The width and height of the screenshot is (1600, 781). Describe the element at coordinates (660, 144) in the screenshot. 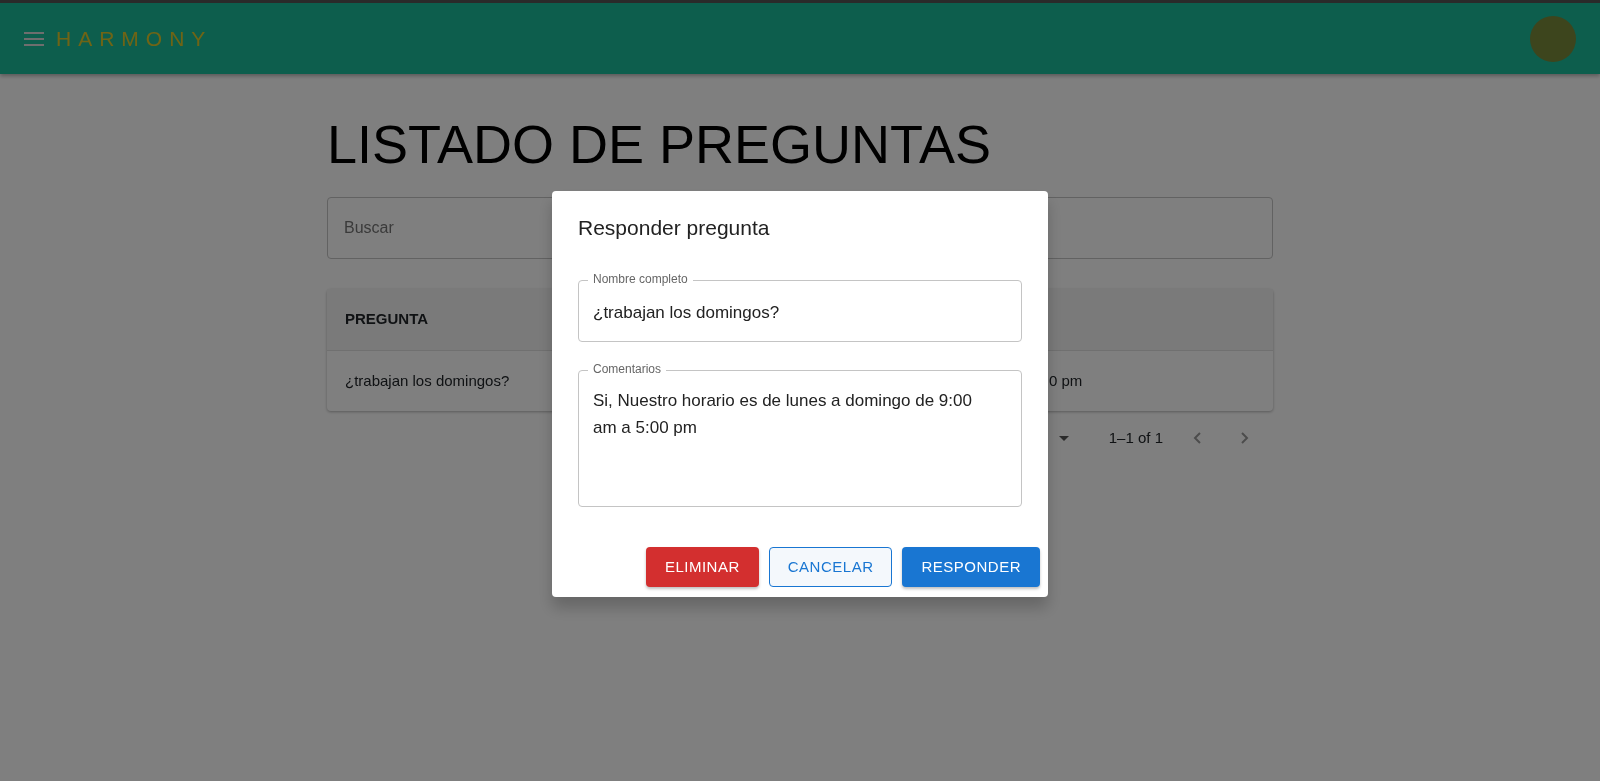

I see `page-title: LISTADO DE PREGUNTAS` at that location.